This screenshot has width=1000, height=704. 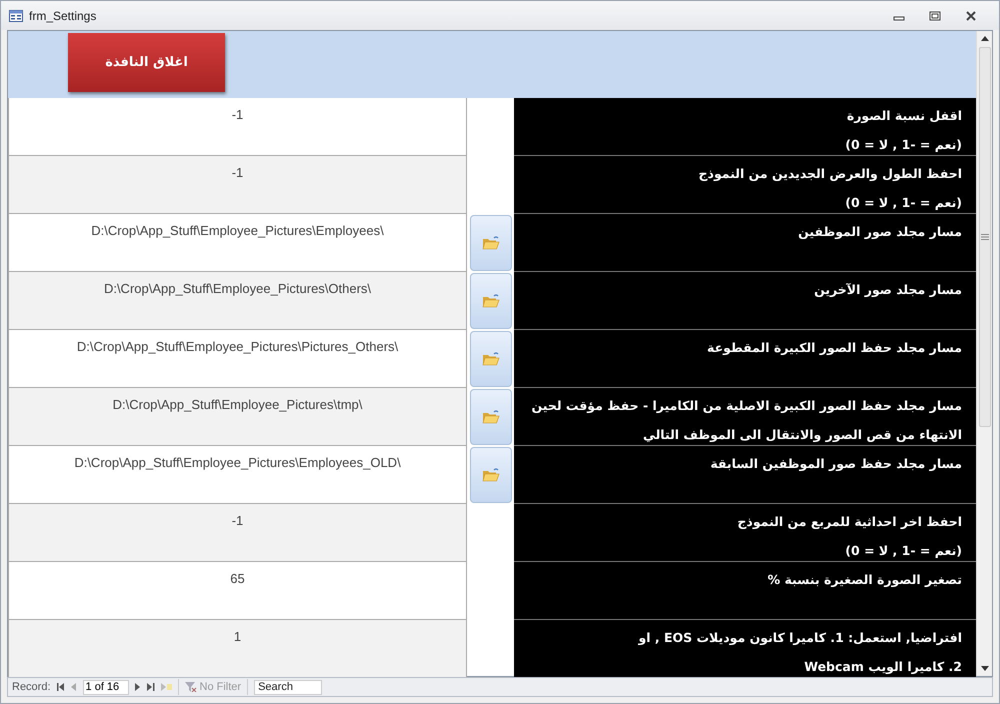 What do you see at coordinates (288, 687) in the screenshot?
I see `search-field: Search` at bounding box center [288, 687].